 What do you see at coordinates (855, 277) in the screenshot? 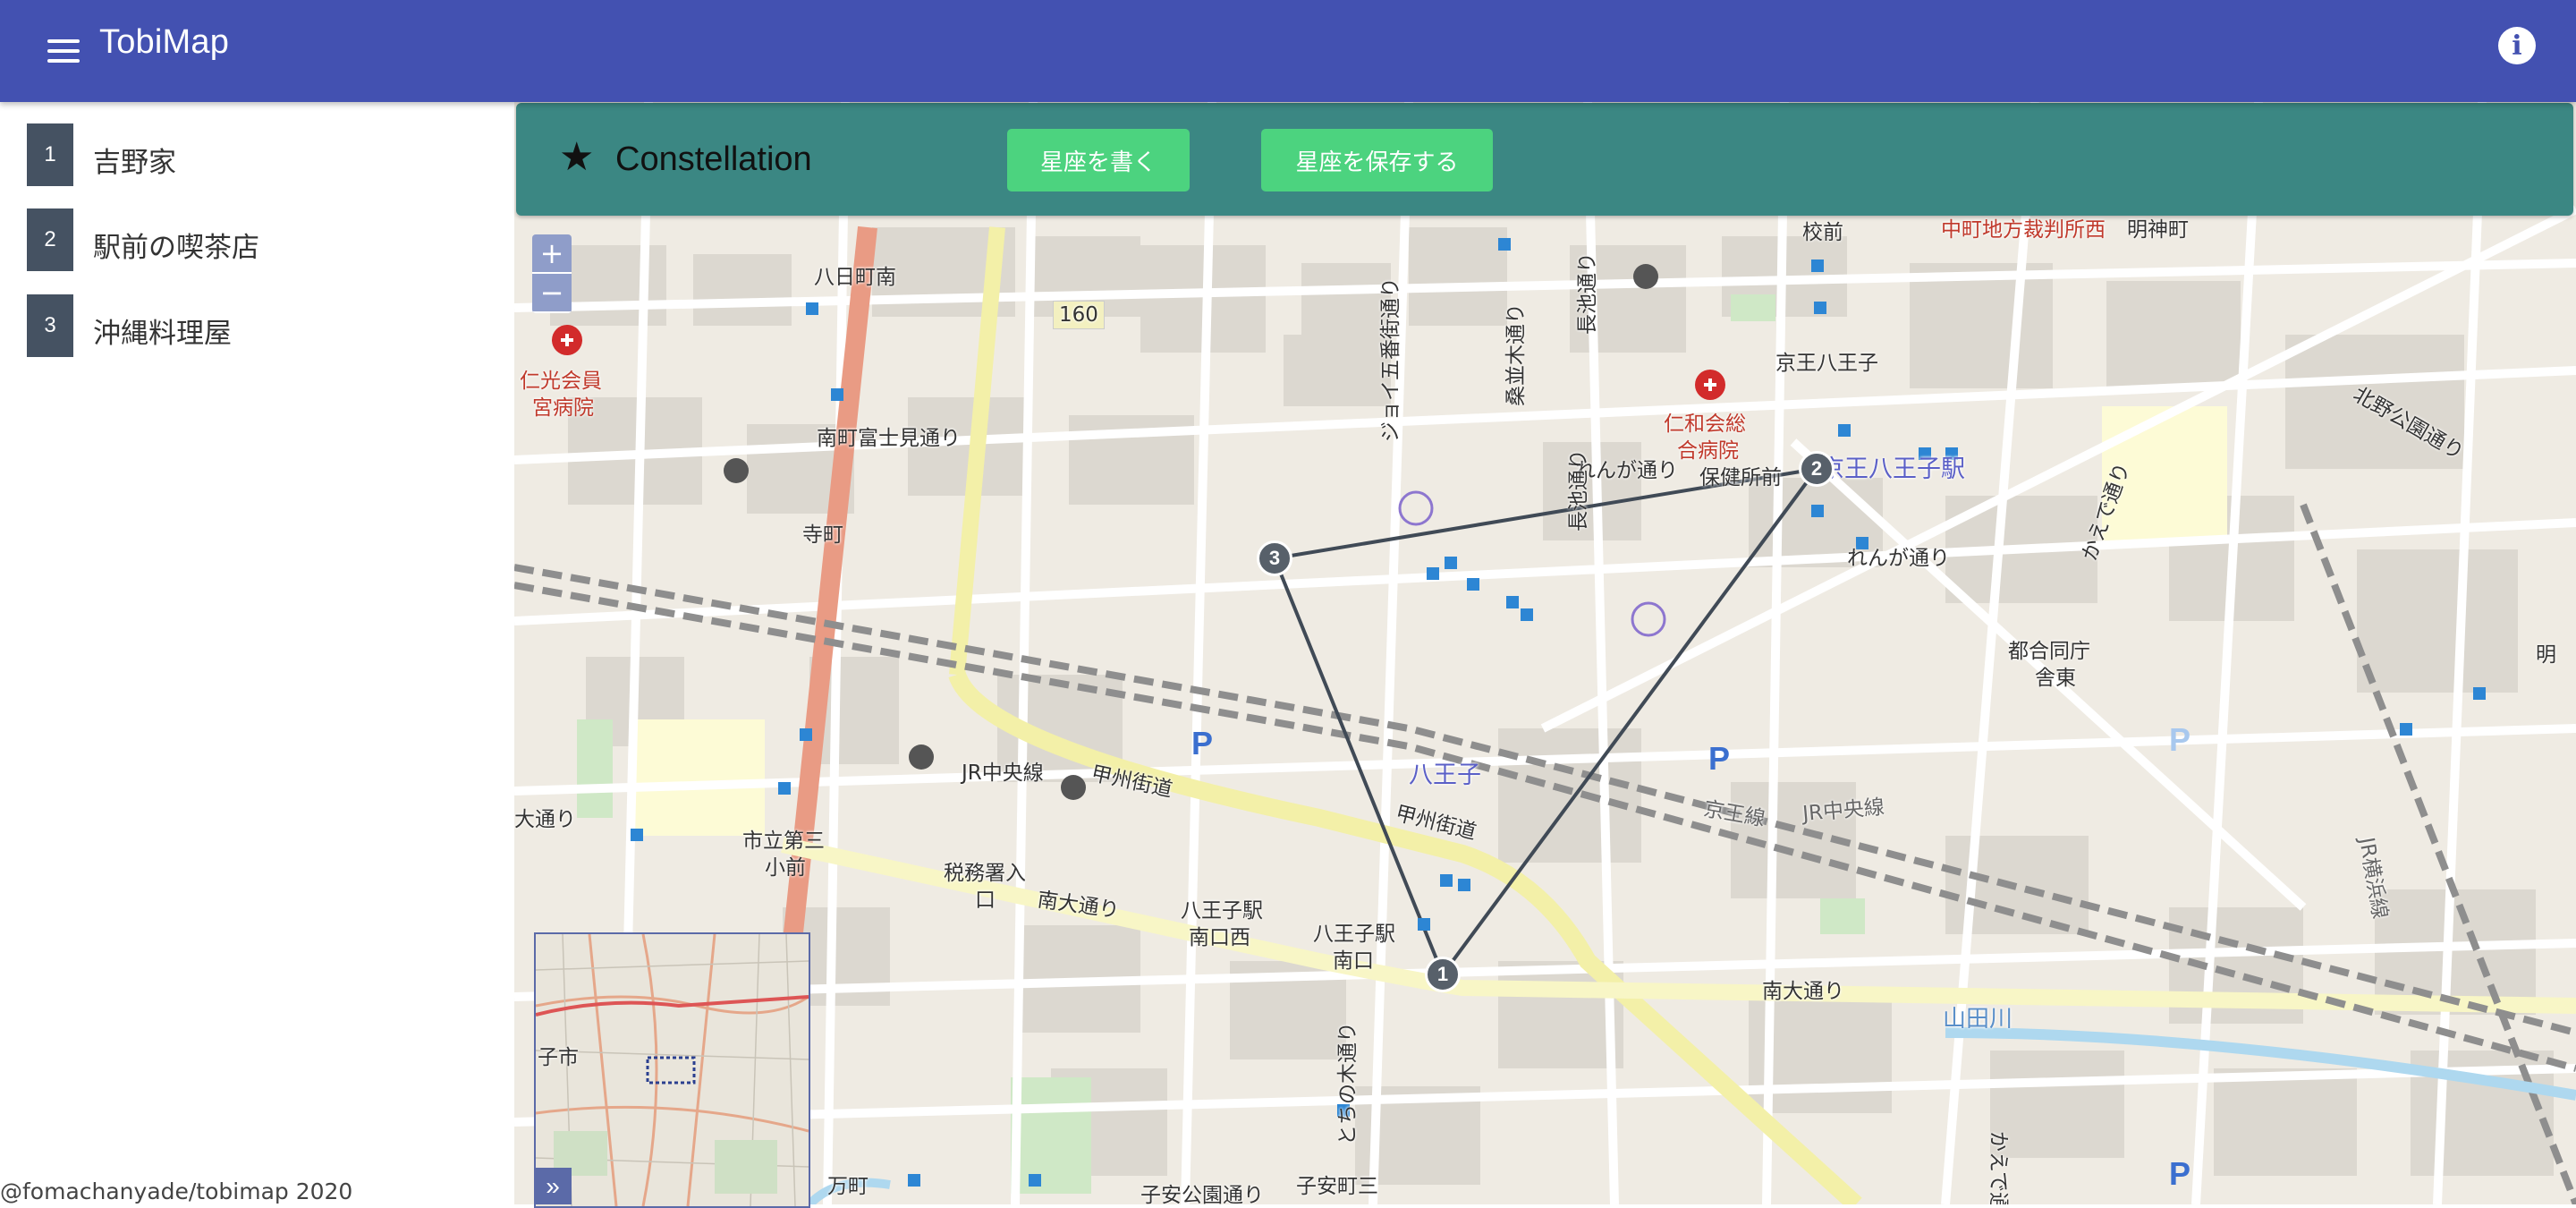
I see `map-label: 八日町南` at bounding box center [855, 277].